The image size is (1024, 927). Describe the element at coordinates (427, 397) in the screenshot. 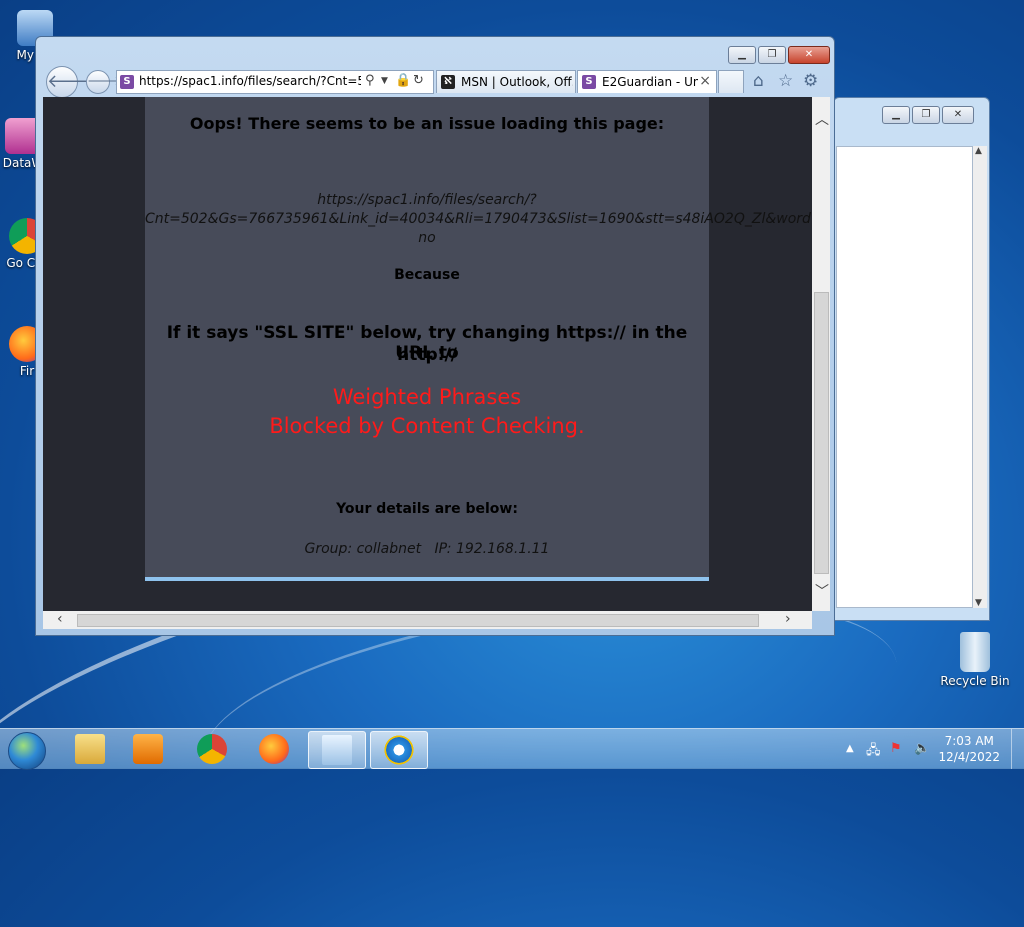

I see `block-reason-line: Weighted Phrases` at that location.